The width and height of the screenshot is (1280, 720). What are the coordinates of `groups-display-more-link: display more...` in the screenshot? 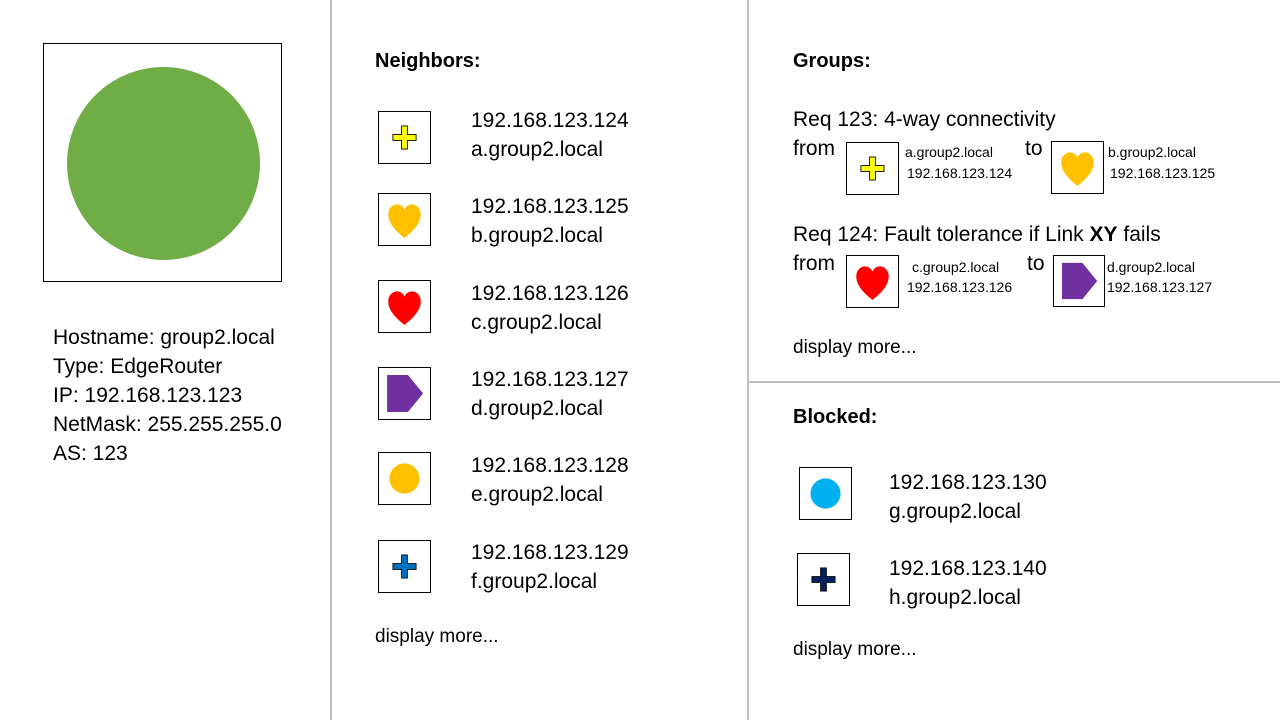 It's located at (855, 348).